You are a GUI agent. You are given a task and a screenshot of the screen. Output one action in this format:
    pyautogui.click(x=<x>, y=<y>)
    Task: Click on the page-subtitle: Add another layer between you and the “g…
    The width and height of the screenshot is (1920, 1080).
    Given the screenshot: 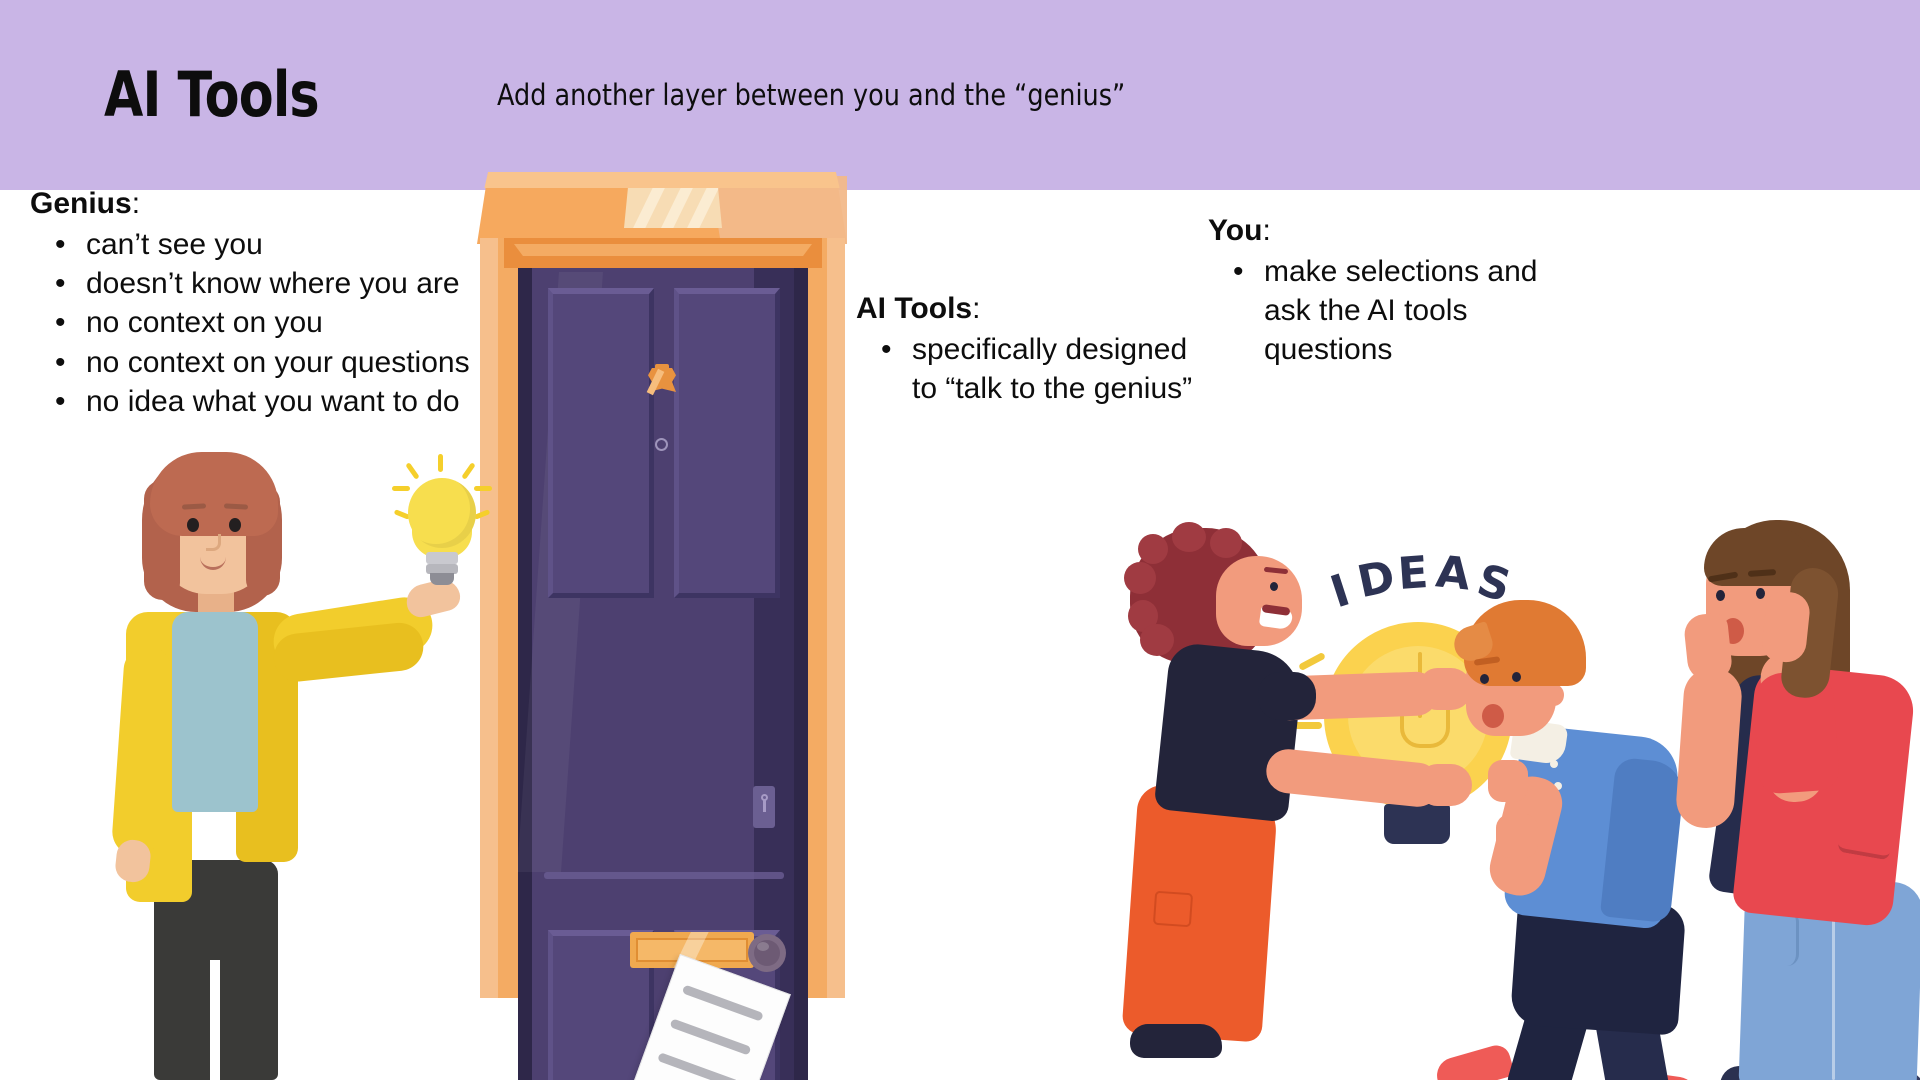 What is the action you would take?
    pyautogui.click(x=811, y=95)
    